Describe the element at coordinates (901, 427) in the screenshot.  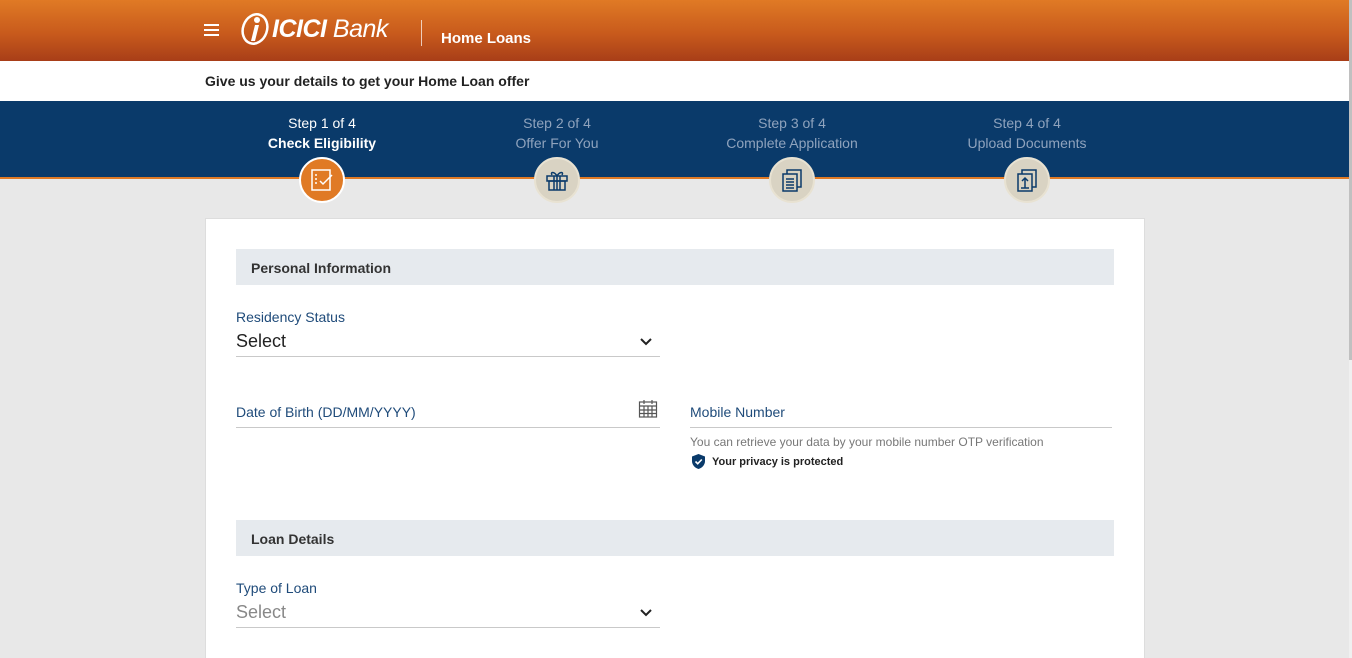
I see `mobile-underline` at that location.